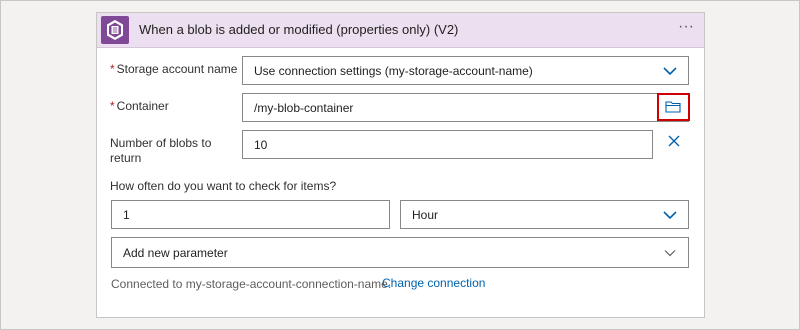 The image size is (800, 330). I want to click on container-input: /my-blob-container, so click(465, 107).